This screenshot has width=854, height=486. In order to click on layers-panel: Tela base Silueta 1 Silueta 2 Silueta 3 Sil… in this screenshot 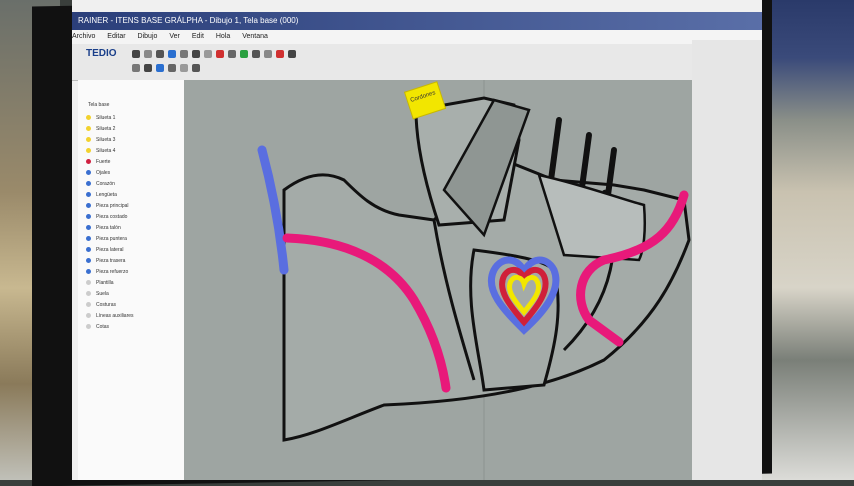, I will do `click(131, 280)`.